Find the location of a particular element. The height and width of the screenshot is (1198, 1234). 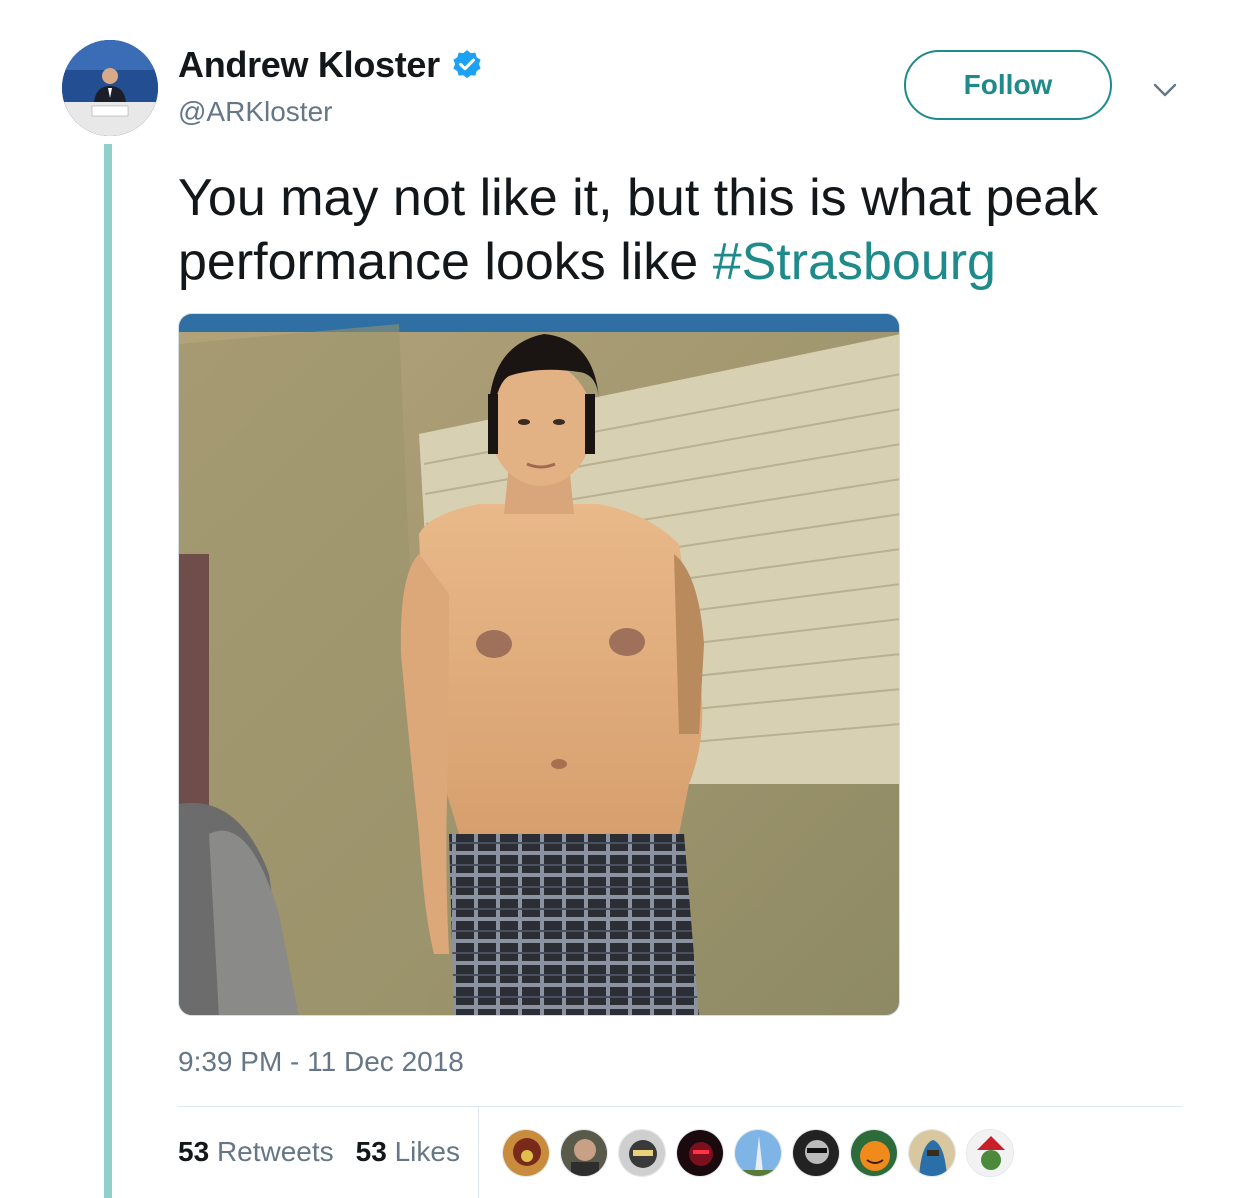

liker-avatars is located at coordinates (758, 1153).